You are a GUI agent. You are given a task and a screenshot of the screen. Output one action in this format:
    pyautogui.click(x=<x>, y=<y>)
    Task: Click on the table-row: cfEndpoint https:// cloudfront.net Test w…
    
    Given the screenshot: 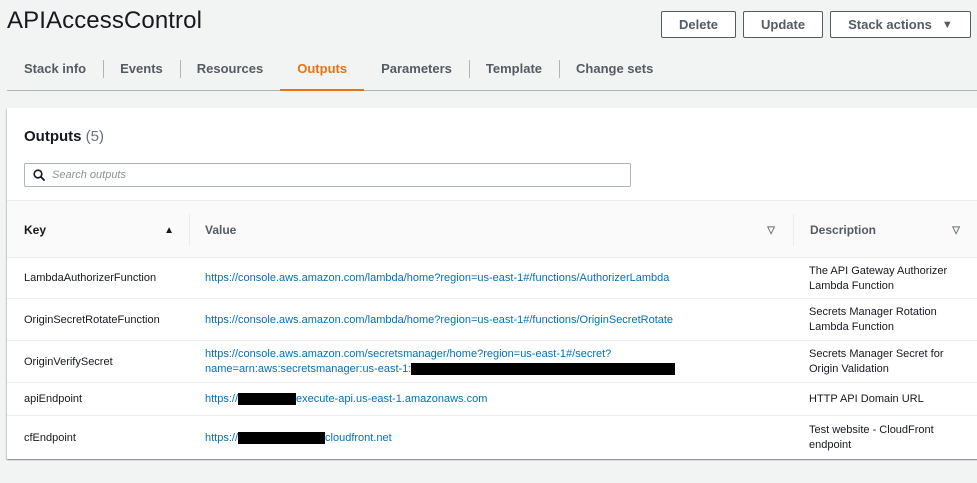 What is the action you would take?
    pyautogui.click(x=492, y=438)
    